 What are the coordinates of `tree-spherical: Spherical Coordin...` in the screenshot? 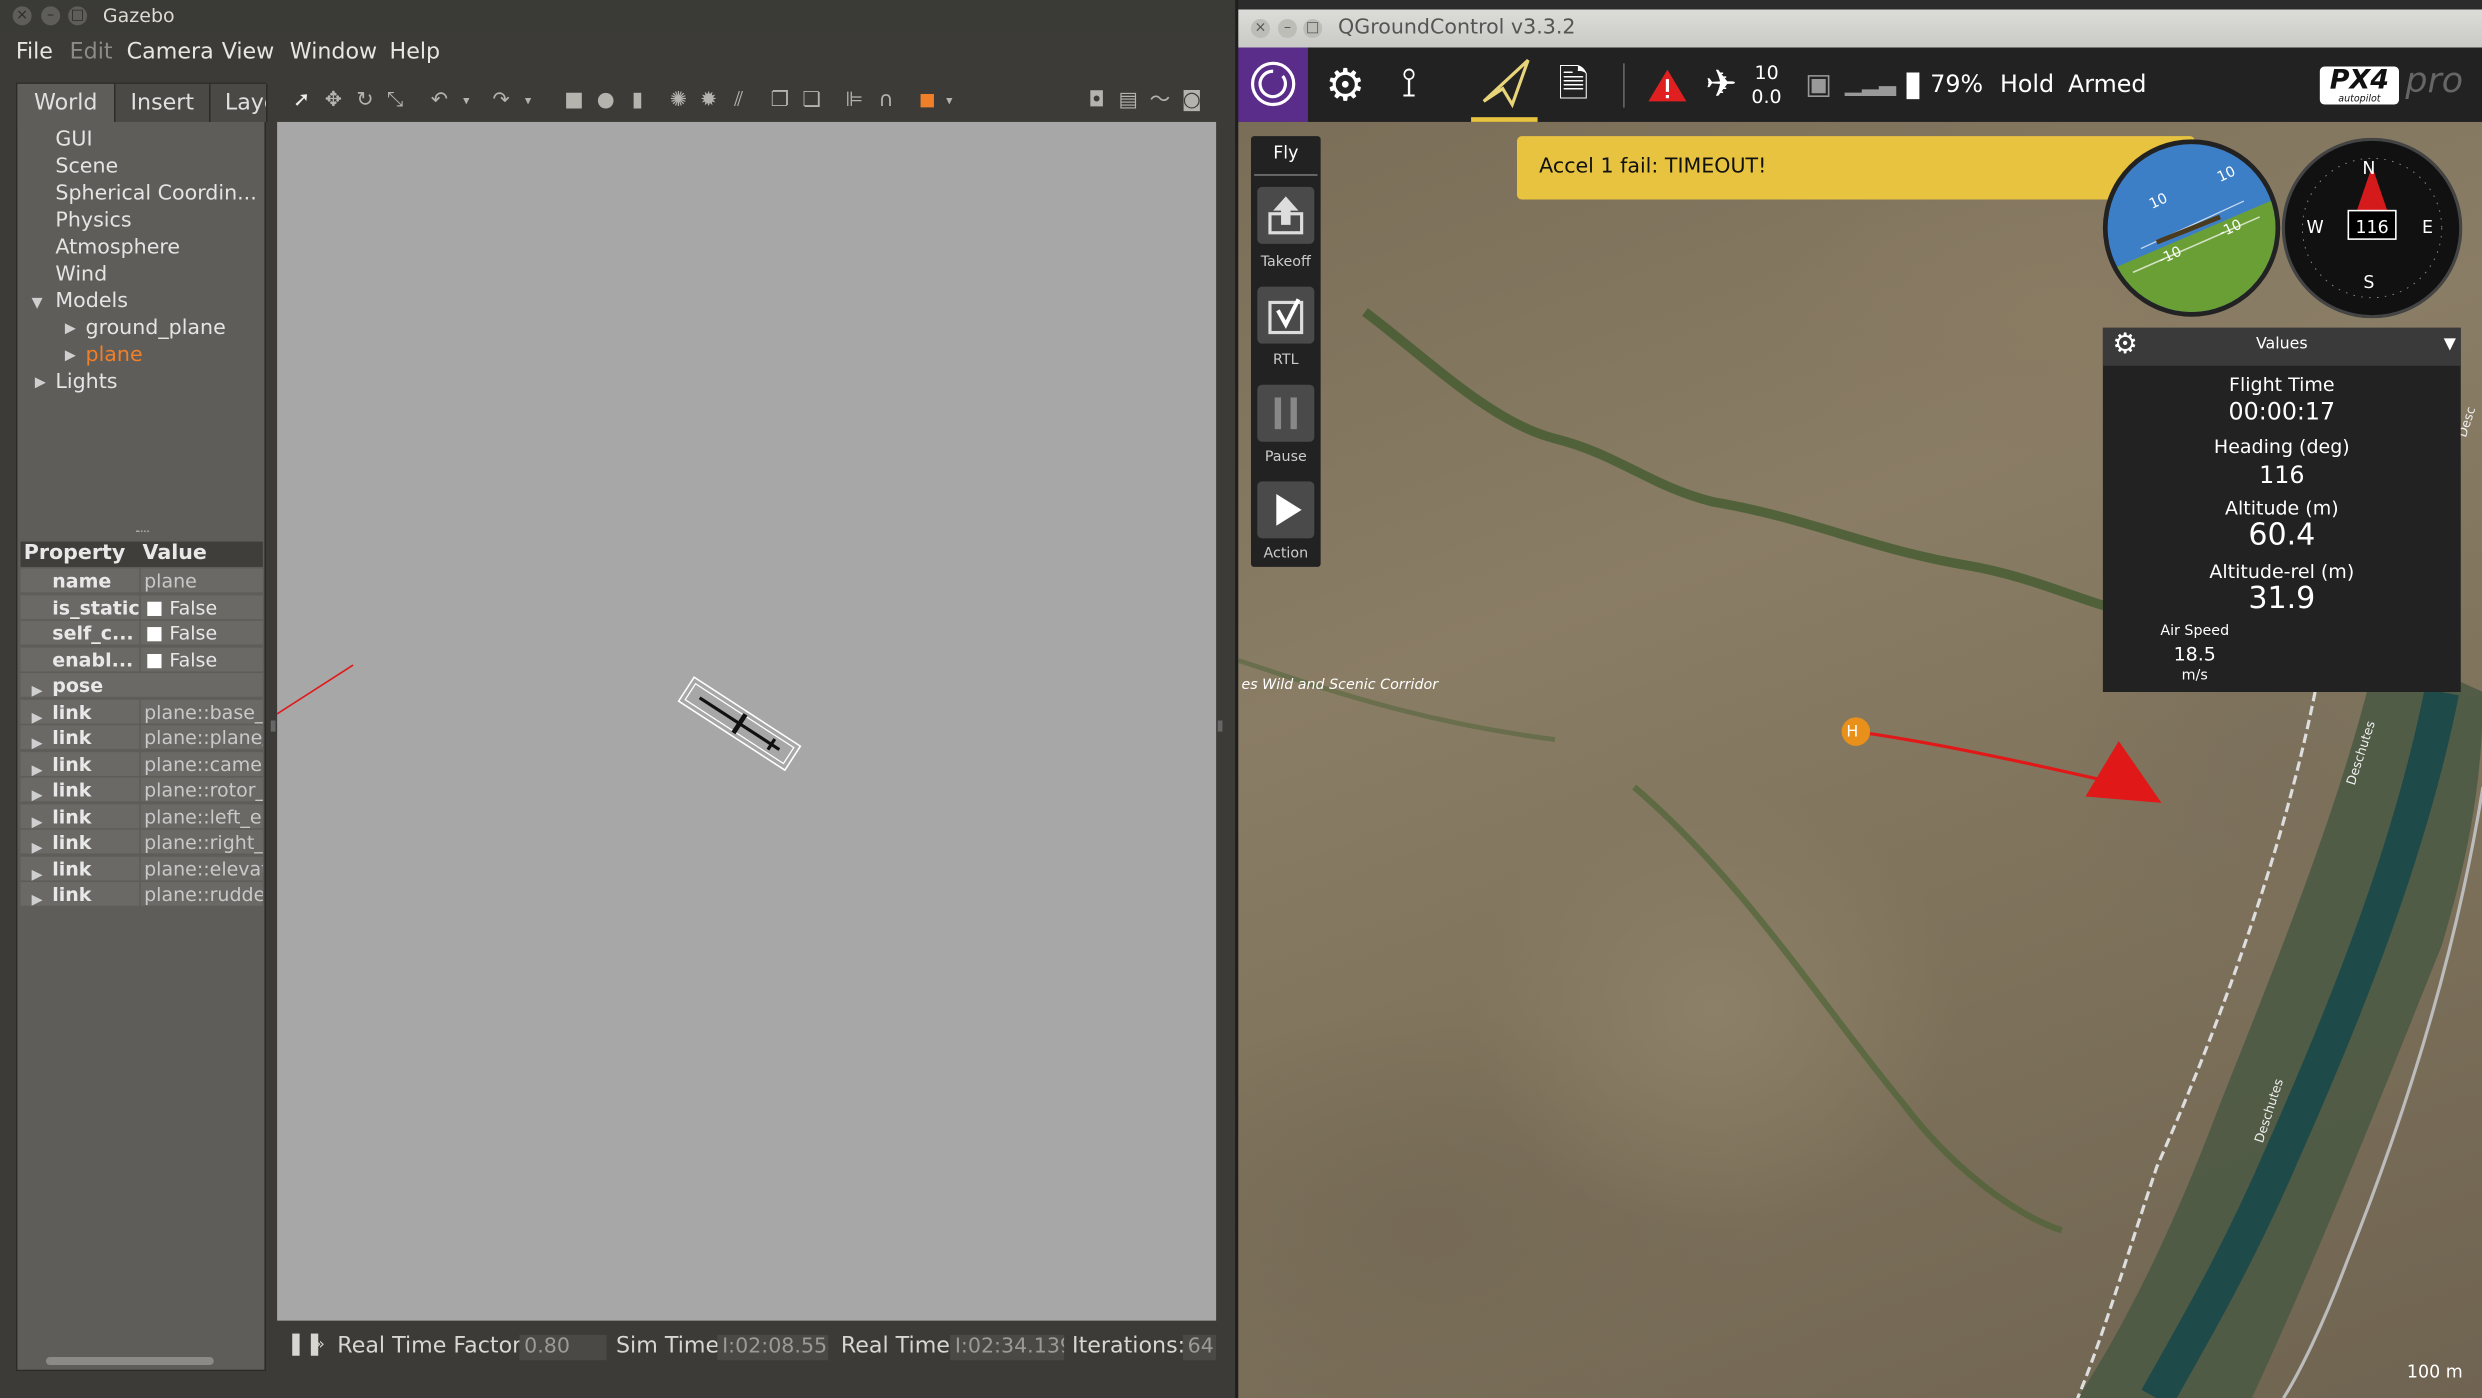 It's located at (155, 194).